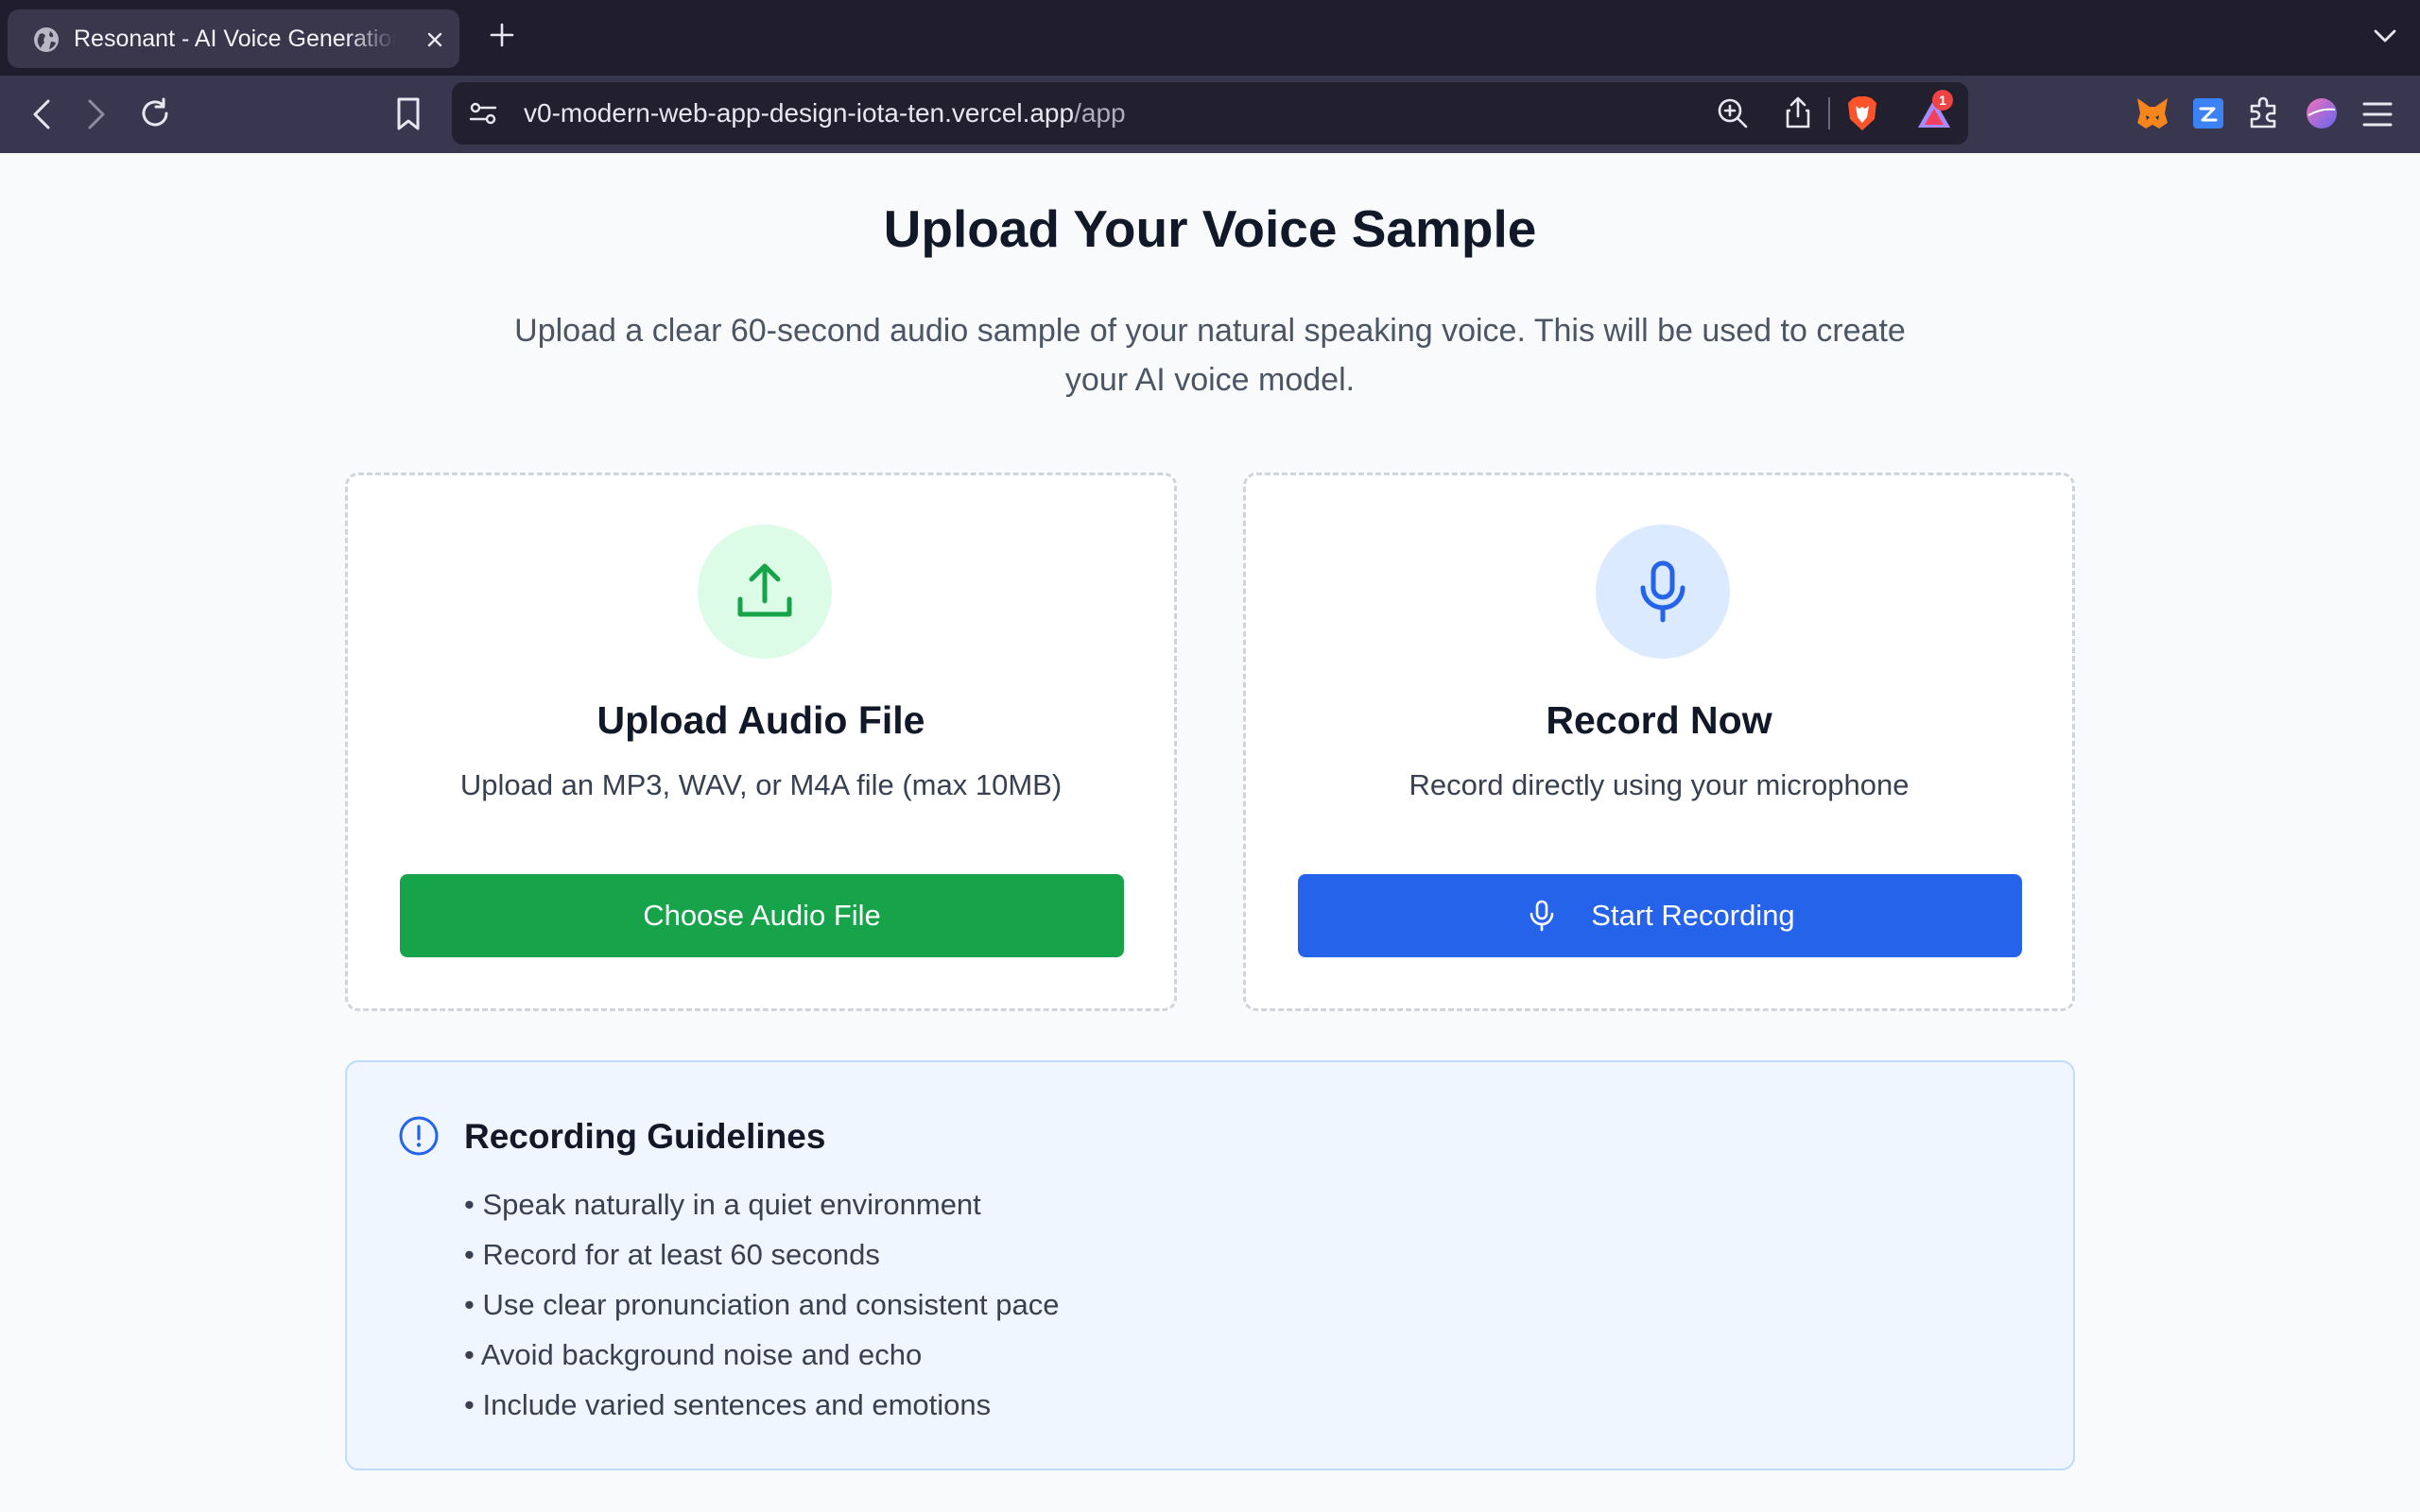 This screenshot has width=2420, height=1512. I want to click on close-tab-icon, so click(434, 39).